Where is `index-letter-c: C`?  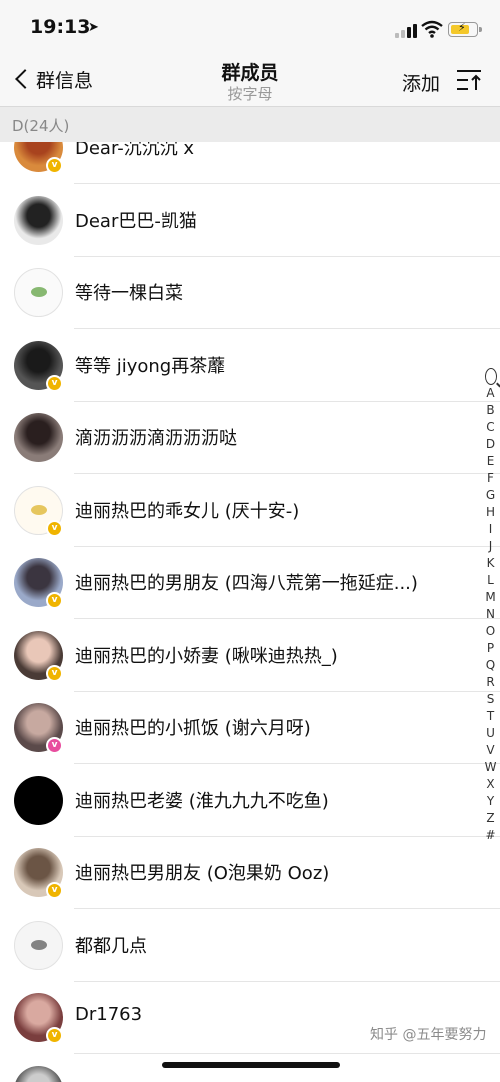 index-letter-c: C is located at coordinates (490, 427).